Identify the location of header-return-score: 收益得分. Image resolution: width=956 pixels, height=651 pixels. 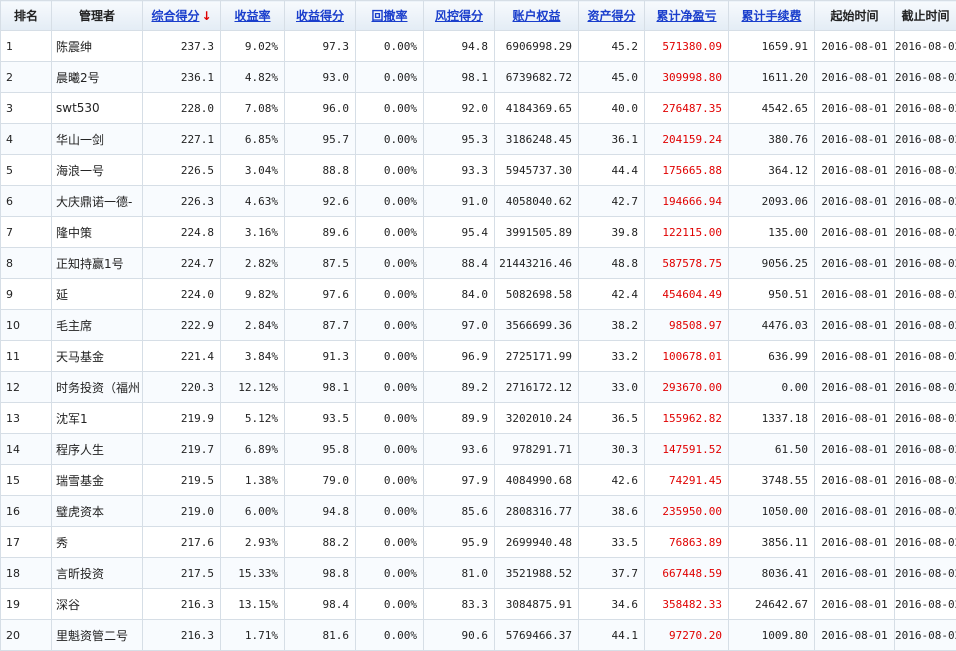
(320, 16).